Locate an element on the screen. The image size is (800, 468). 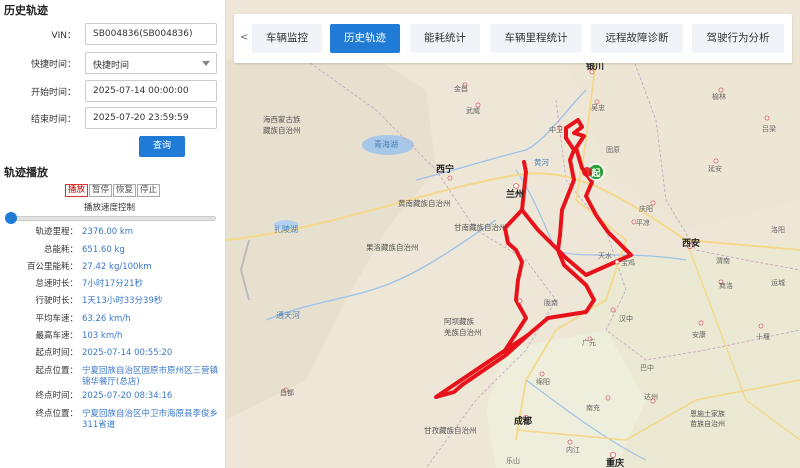
trip-info-label: 起点时间： is located at coordinates (56, 353).